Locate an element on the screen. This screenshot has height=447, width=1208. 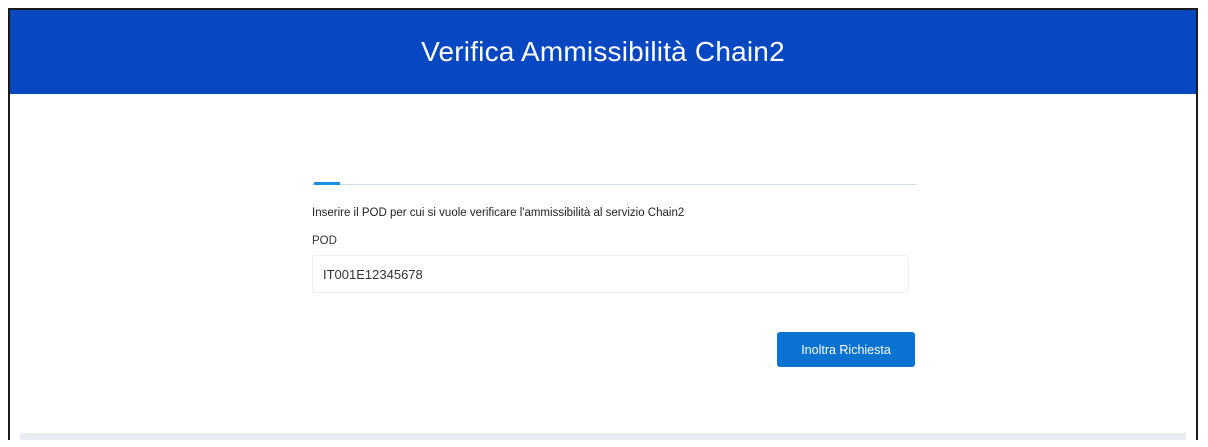
pod-input is located at coordinates (610, 274).